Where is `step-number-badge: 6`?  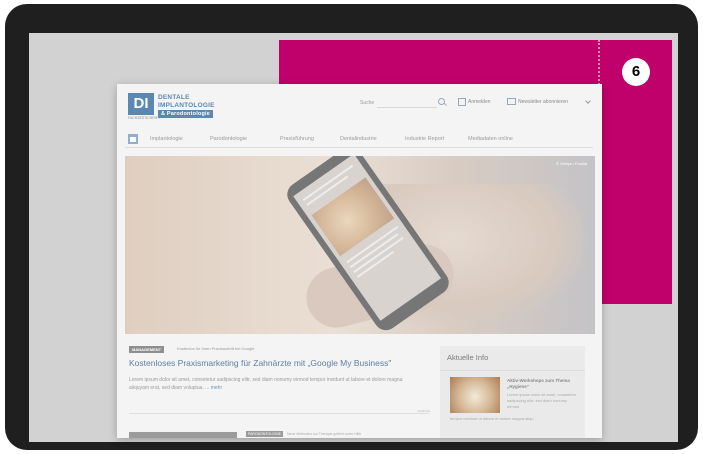 step-number-badge: 6 is located at coordinates (636, 72).